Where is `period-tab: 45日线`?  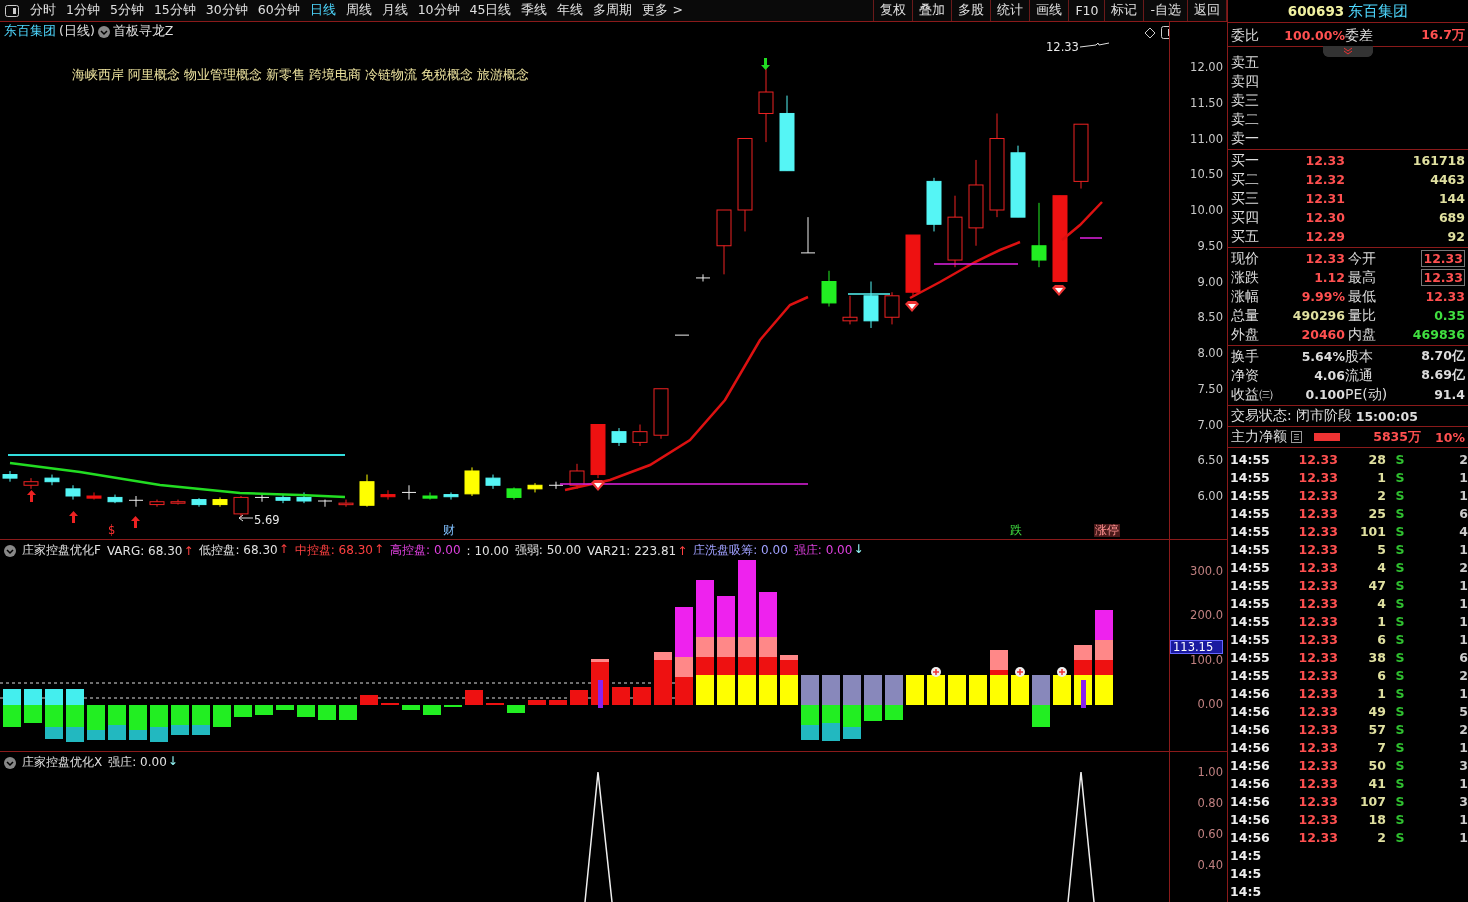
period-tab: 45日线 is located at coordinates (490, 10).